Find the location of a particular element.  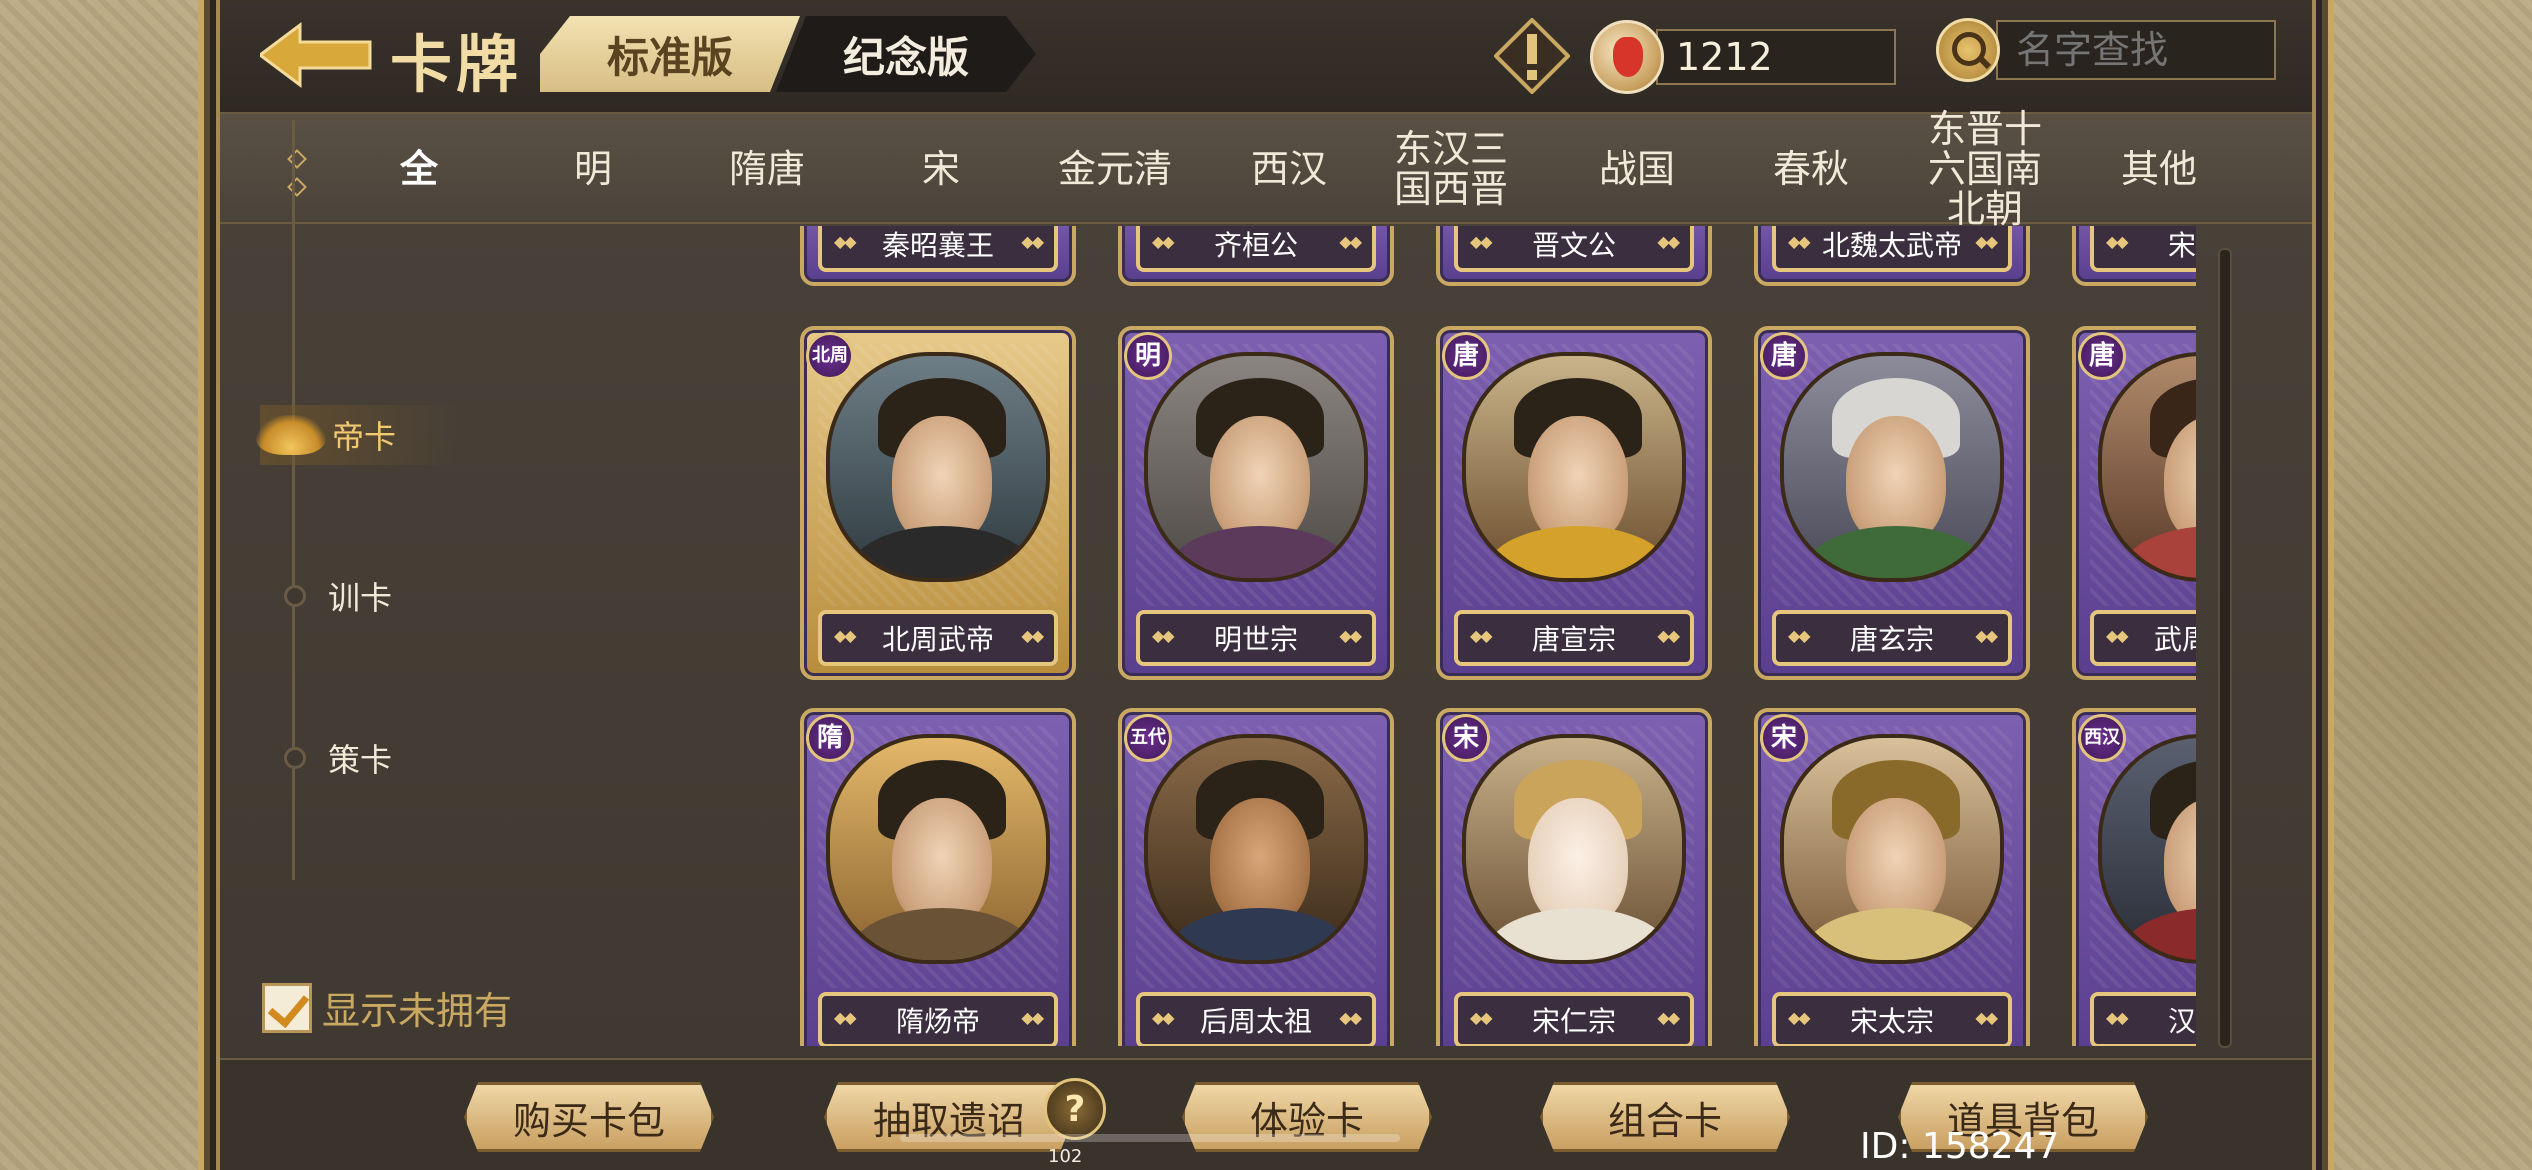

tab-spring-autumn: 春秋 is located at coordinates (1811, 169).